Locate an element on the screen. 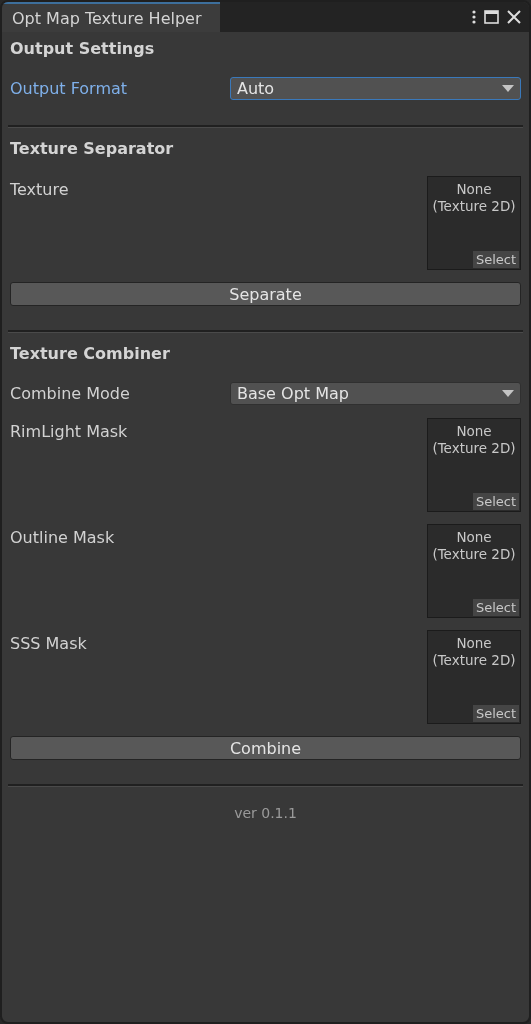 This screenshot has width=531, height=1024. dropdown: Auto is located at coordinates (375, 88).